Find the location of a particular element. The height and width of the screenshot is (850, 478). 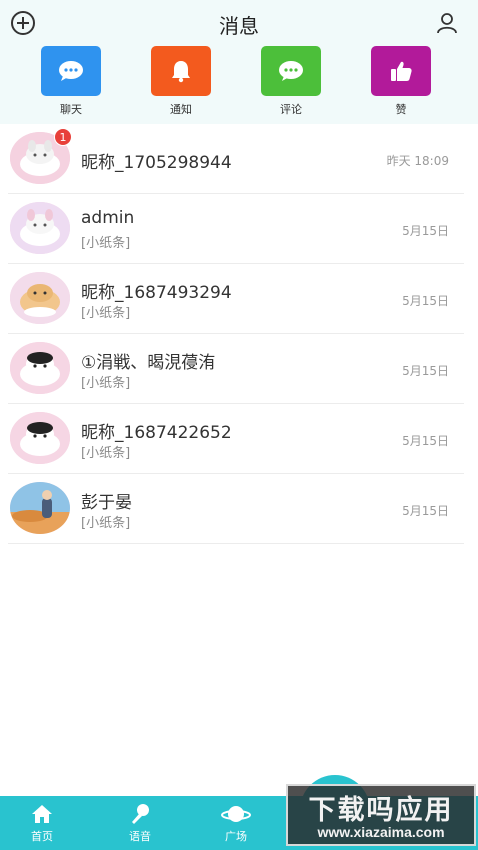

user-icon is located at coordinates (447, 23).